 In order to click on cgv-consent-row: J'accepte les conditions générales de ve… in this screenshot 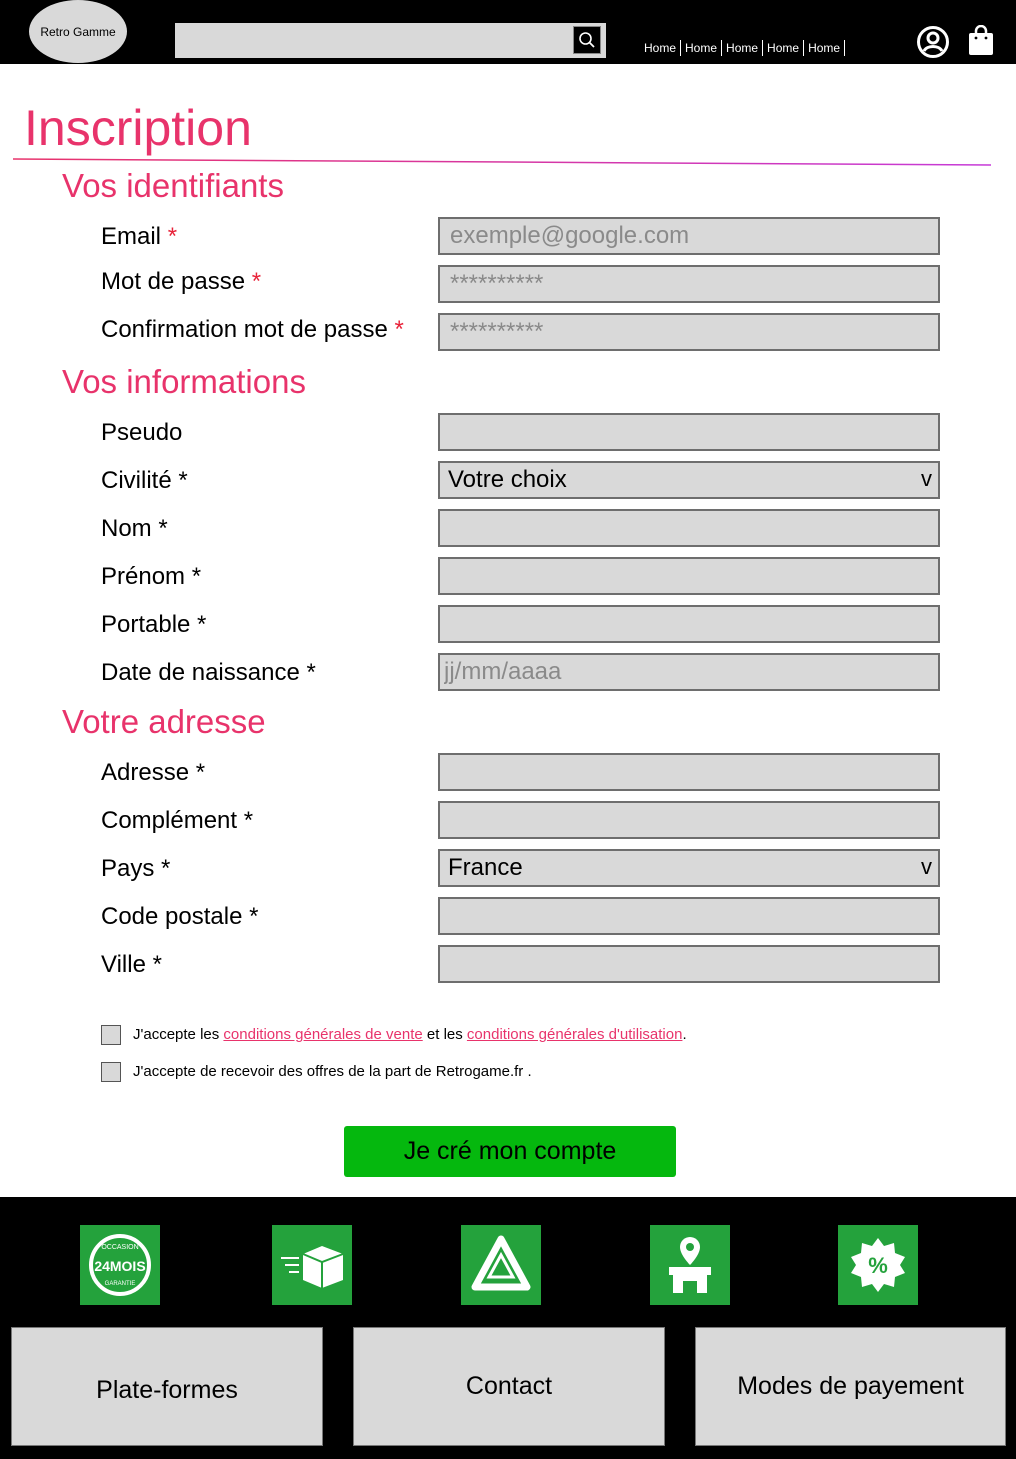, I will do `click(394, 1035)`.